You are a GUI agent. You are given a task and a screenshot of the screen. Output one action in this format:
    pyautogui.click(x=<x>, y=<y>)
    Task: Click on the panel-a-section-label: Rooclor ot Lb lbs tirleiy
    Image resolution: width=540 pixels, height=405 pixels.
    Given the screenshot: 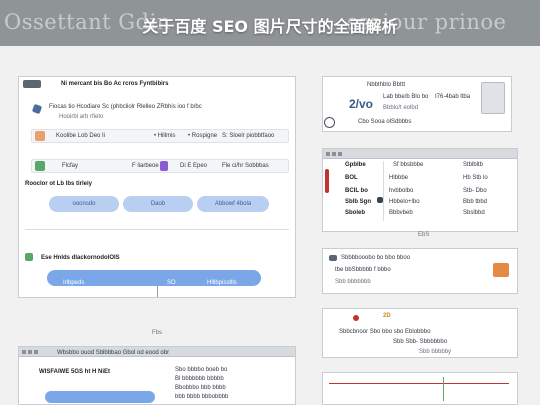 What is the action you would take?
    pyautogui.click(x=59, y=184)
    